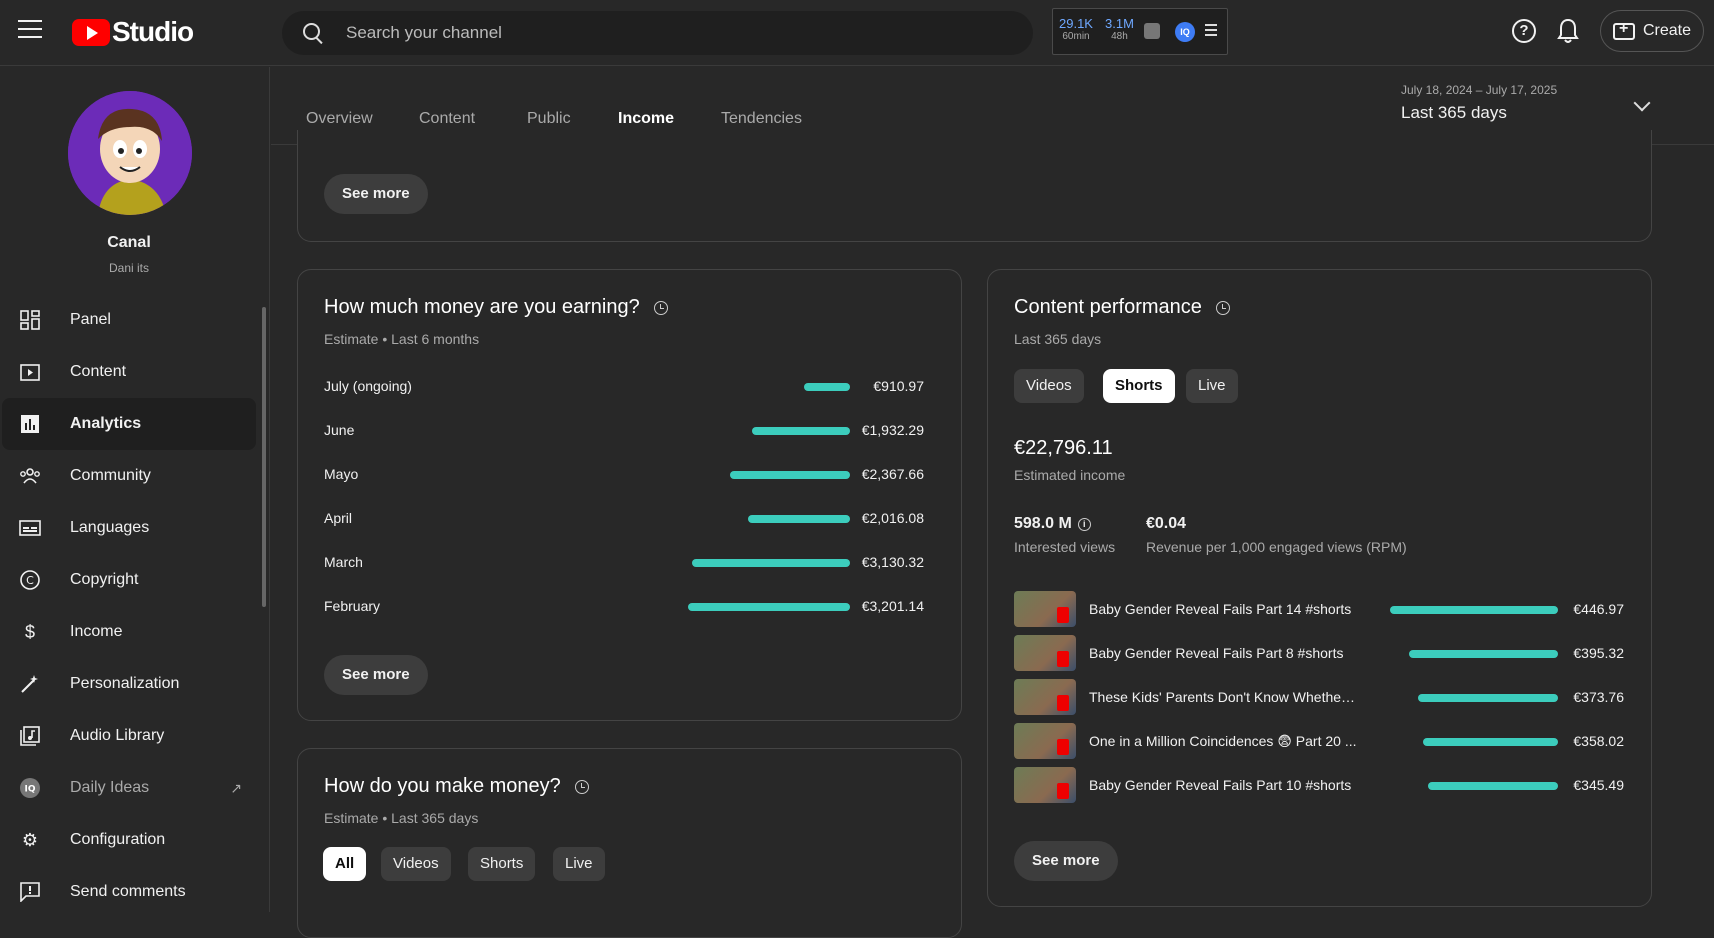 The width and height of the screenshot is (1714, 938). Describe the element at coordinates (129, 424) in the screenshot. I see `sidebar-item-analytics: Analytics` at that location.